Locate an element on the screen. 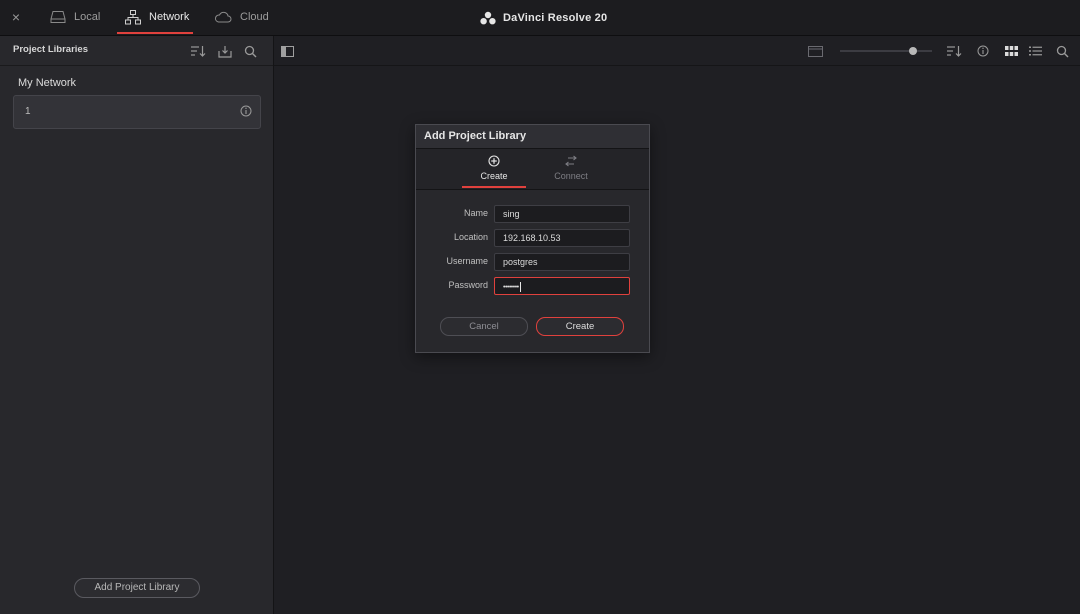 This screenshot has height=614, width=1080. tab-create: Create is located at coordinates (494, 171).